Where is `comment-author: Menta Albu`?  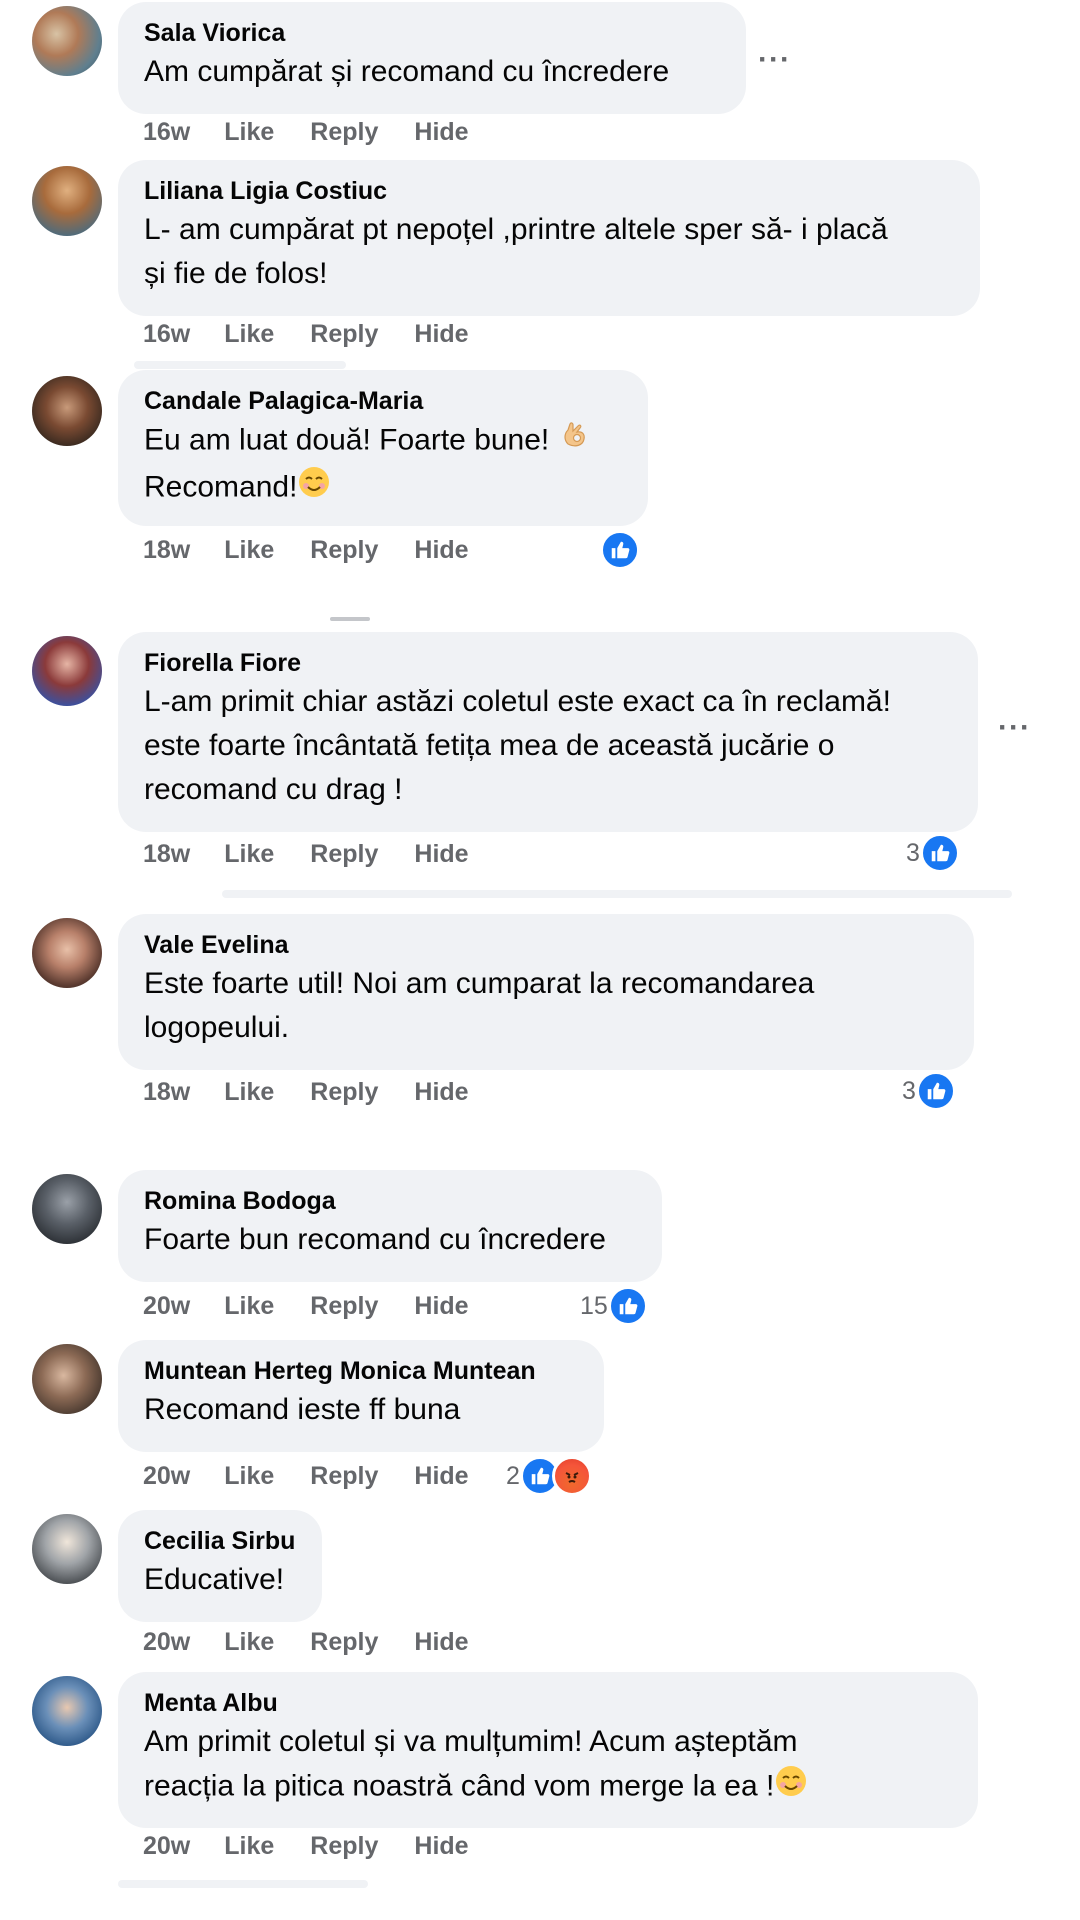
comment-author: Menta Albu is located at coordinates (548, 1703).